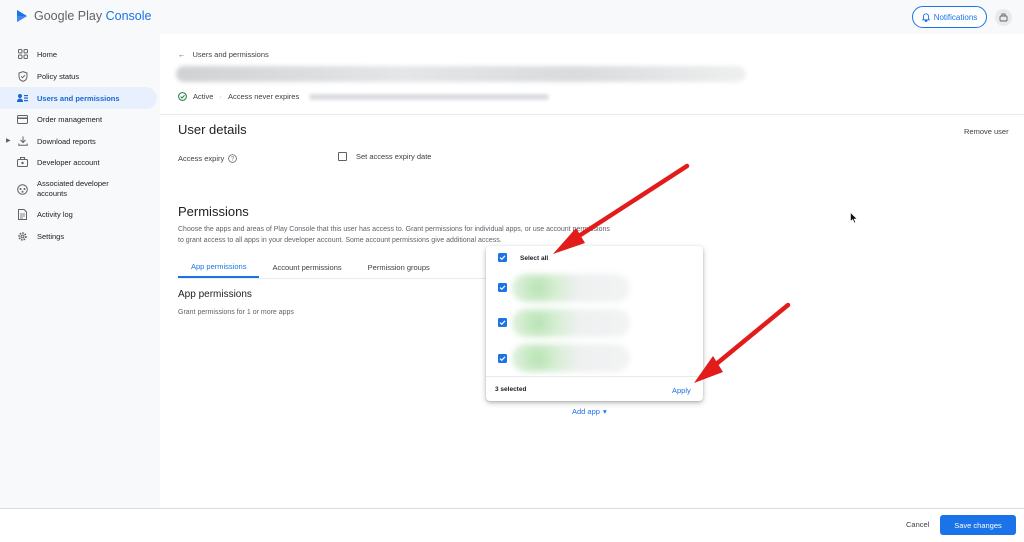  I want to click on sidebar-item-associated-developer-accounts: Associated developer accounts, so click(78, 189).